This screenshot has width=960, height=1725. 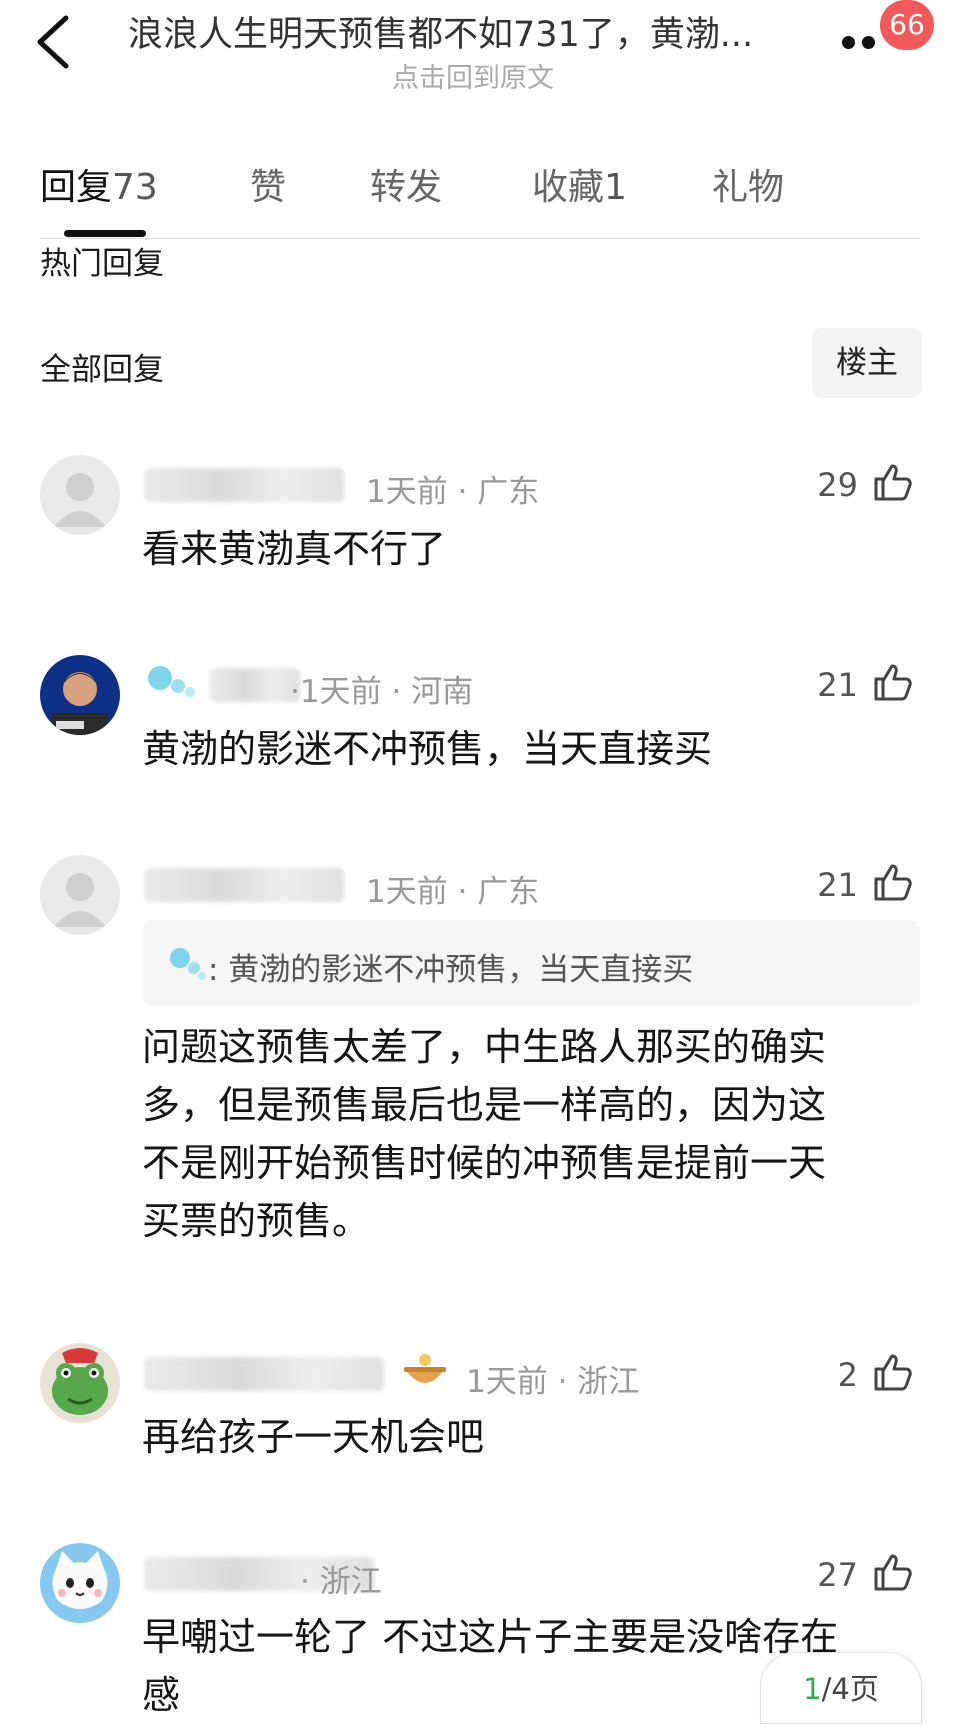 I want to click on hot-replies-heading: 热门回复, so click(x=102, y=260).